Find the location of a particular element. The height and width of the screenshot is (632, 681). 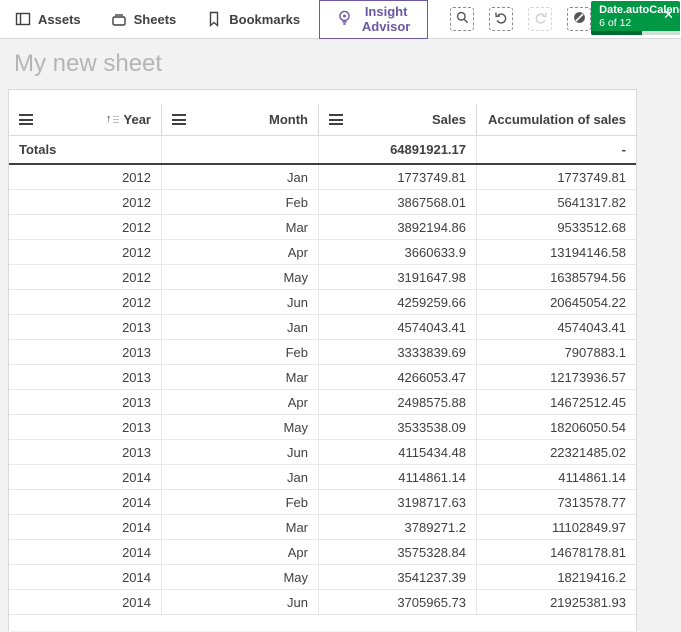

column-header-accumulation: Accumulation of sales is located at coordinates (556, 120).